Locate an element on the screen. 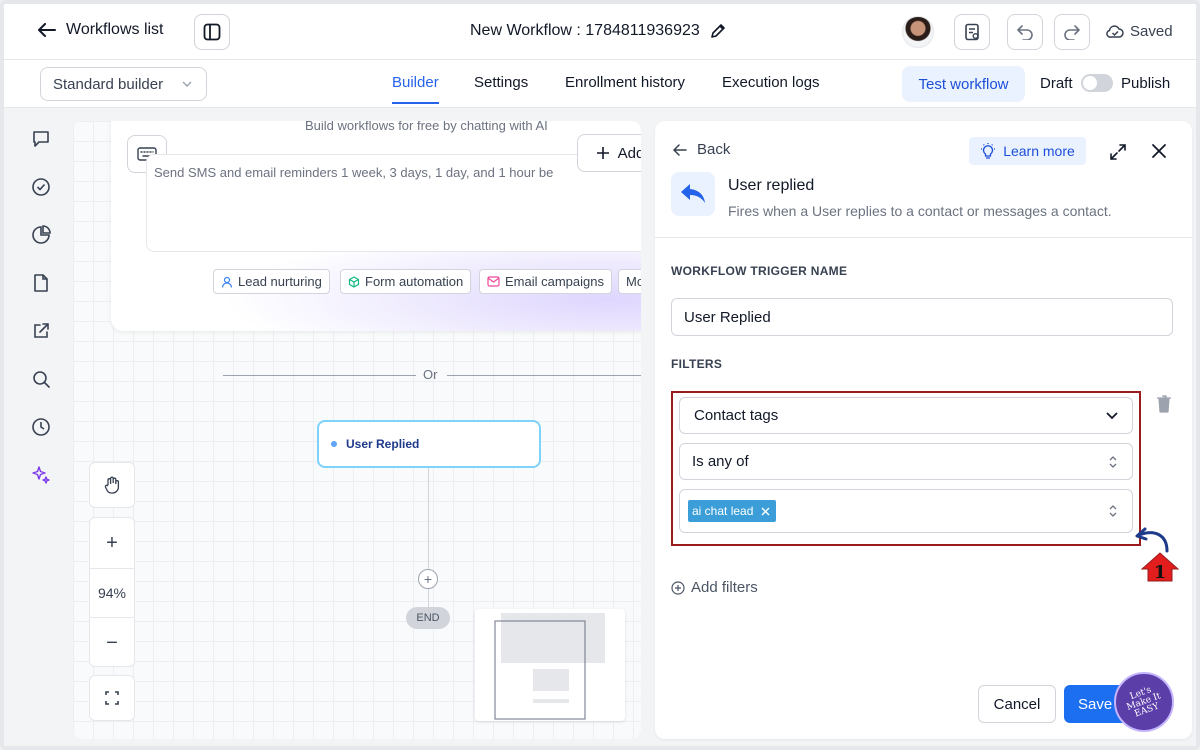  filter-value-multiselect: ai chat lead is located at coordinates (906, 511).